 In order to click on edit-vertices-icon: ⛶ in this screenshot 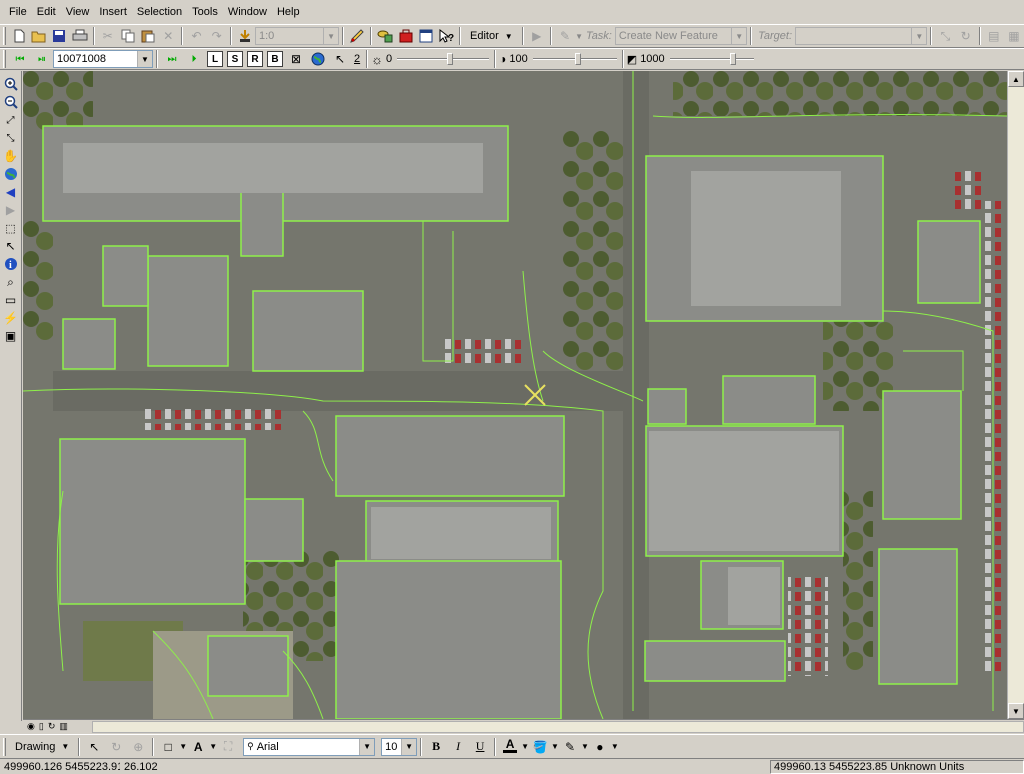, I will do `click(228, 747)`.